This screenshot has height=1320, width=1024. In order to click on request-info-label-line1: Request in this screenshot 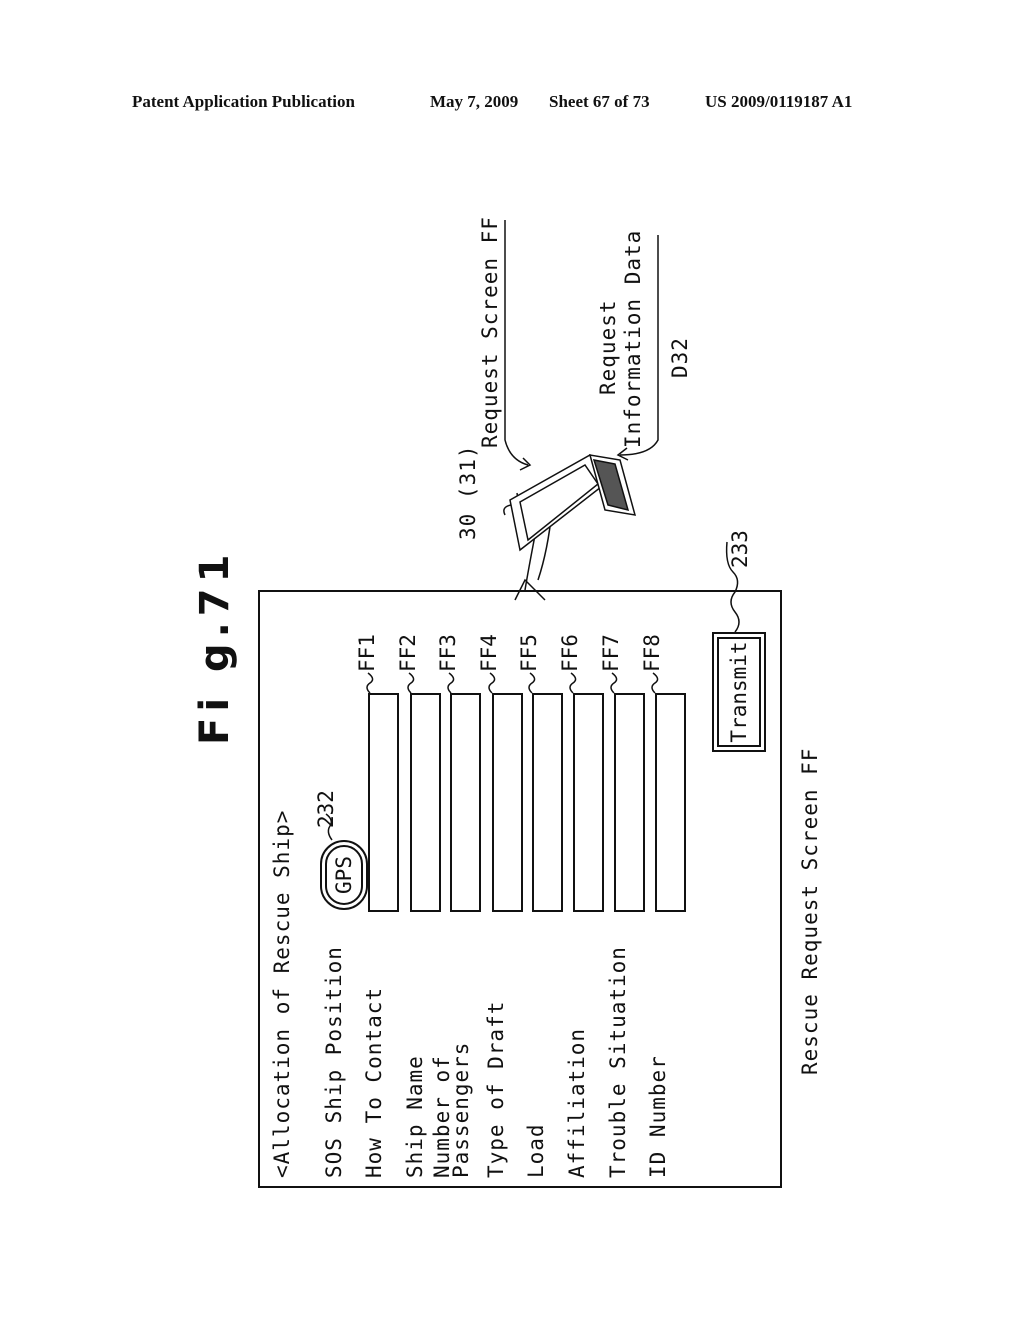, I will do `click(608, 347)`.